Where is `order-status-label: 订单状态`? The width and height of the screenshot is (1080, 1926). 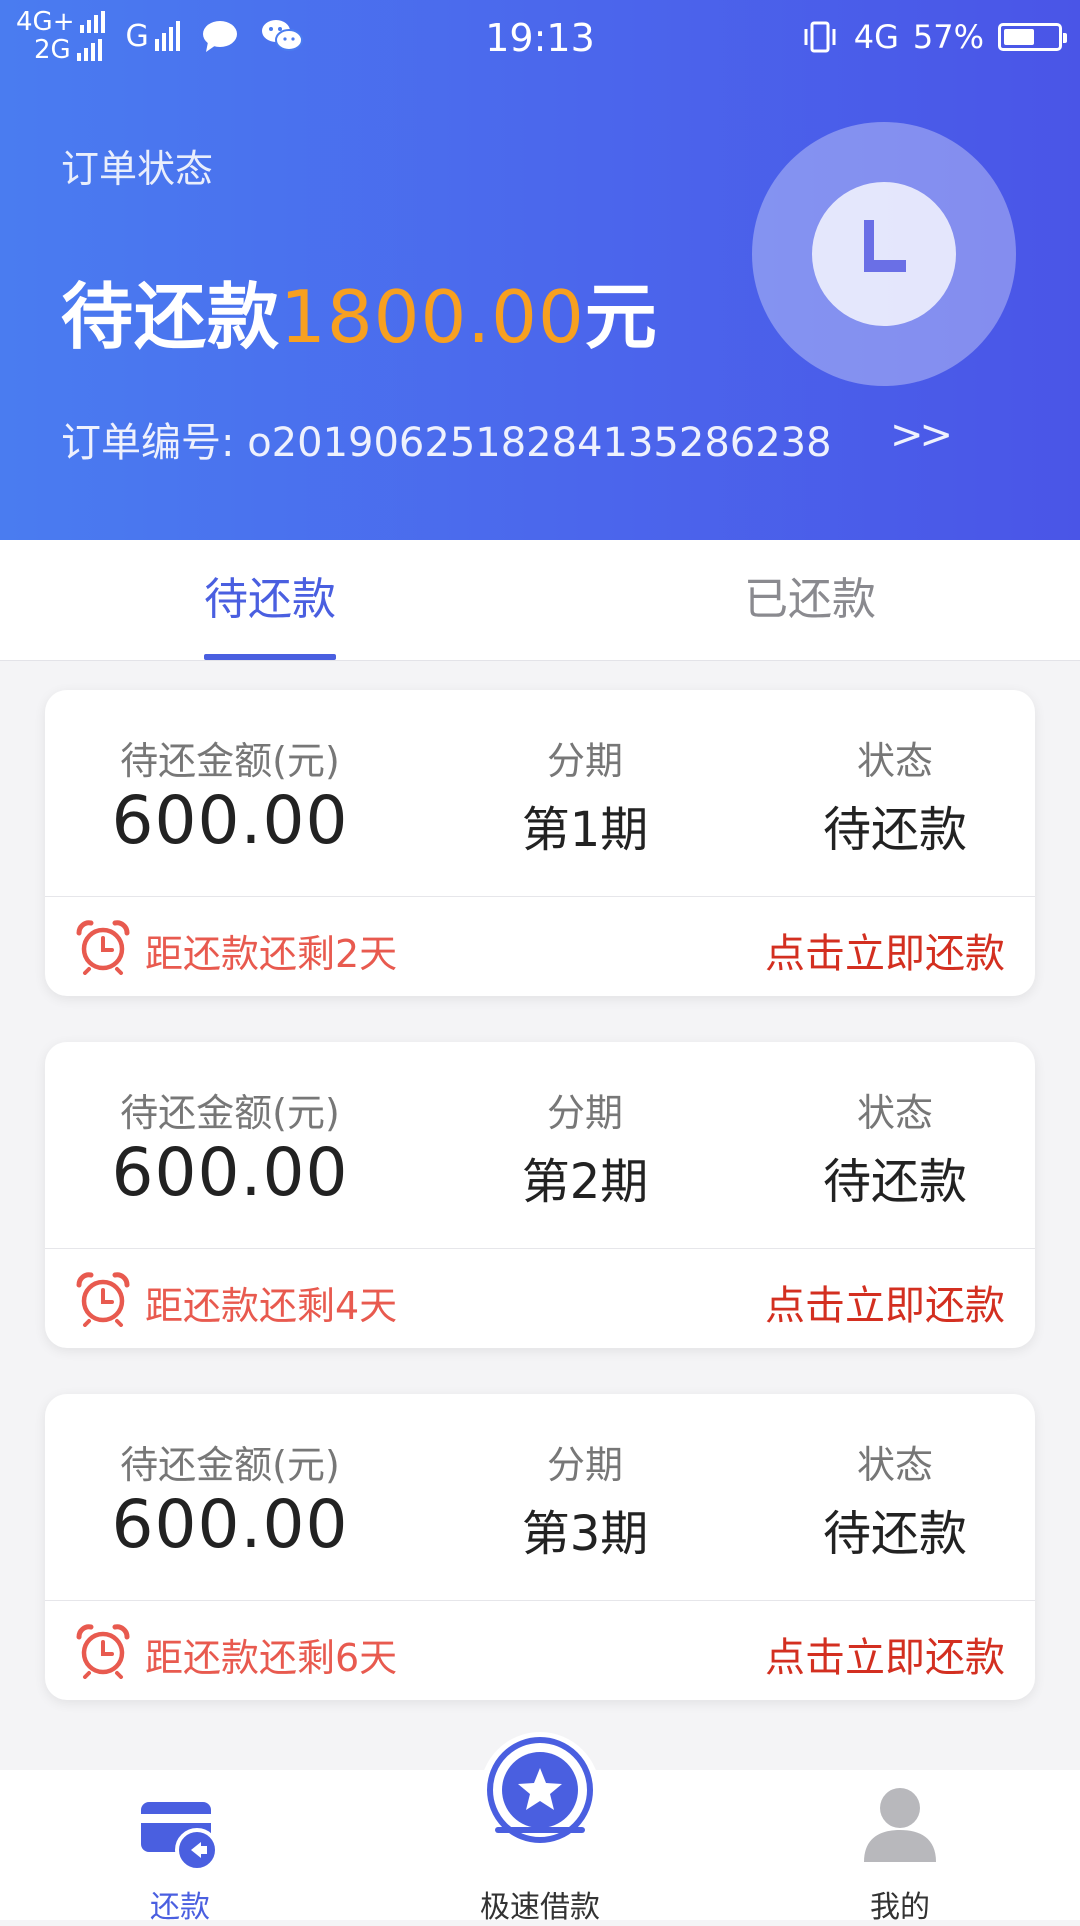
order-status-label: 订单状态 is located at coordinates (137, 169).